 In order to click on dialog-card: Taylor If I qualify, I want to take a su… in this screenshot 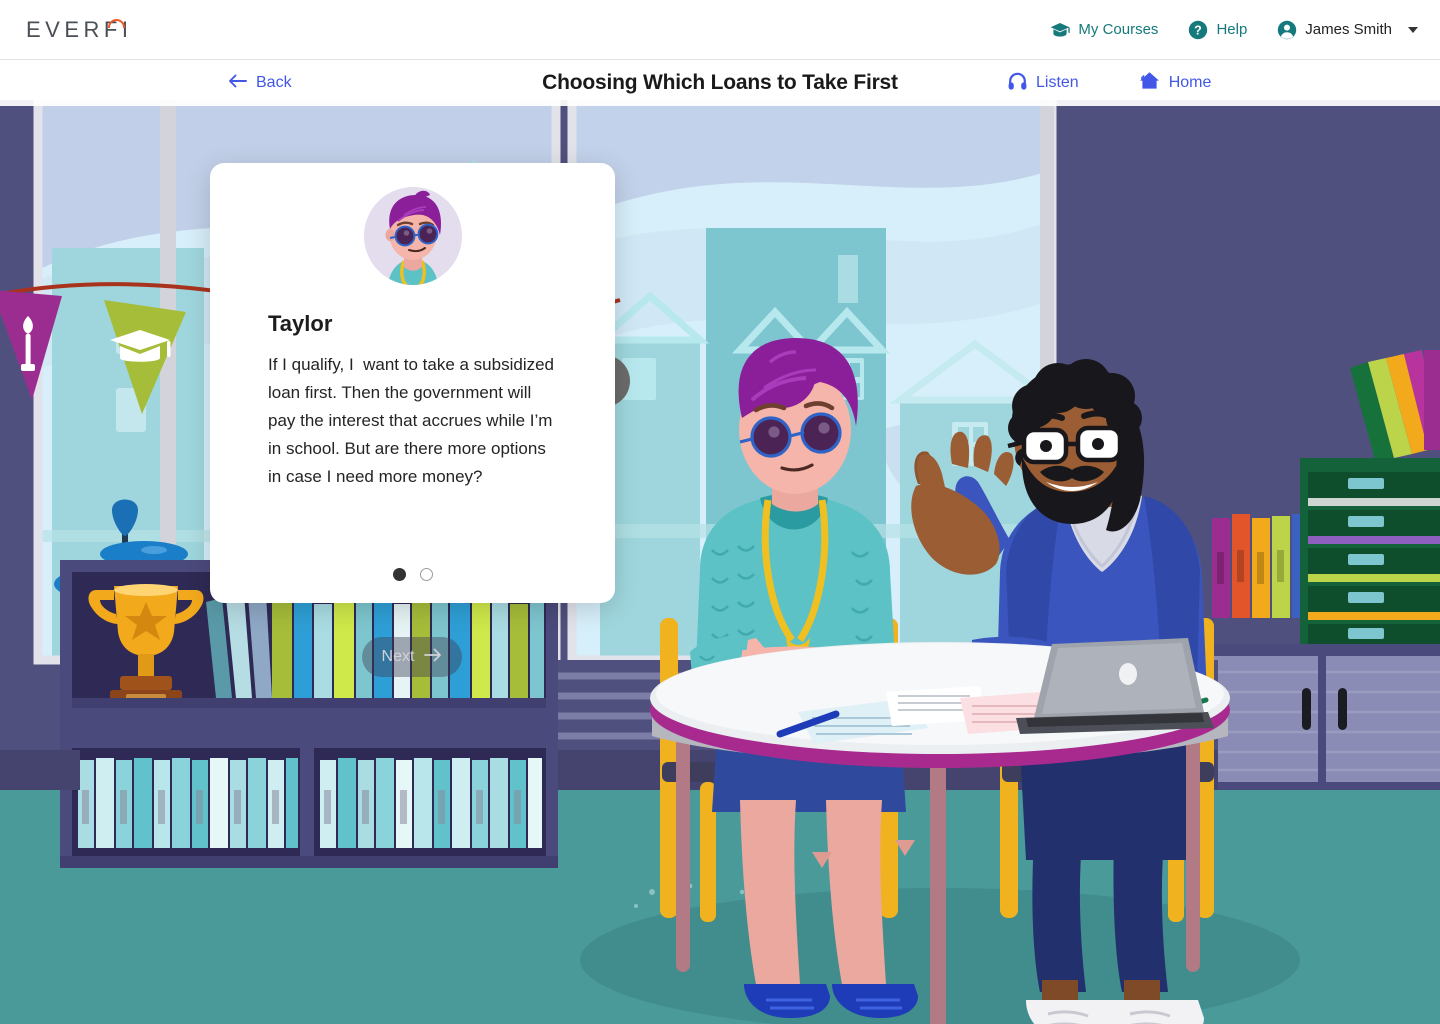, I will do `click(412, 383)`.